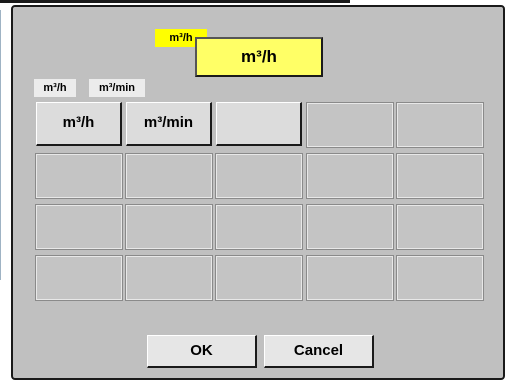  I want to click on cancel-button: Cancel, so click(319, 351).